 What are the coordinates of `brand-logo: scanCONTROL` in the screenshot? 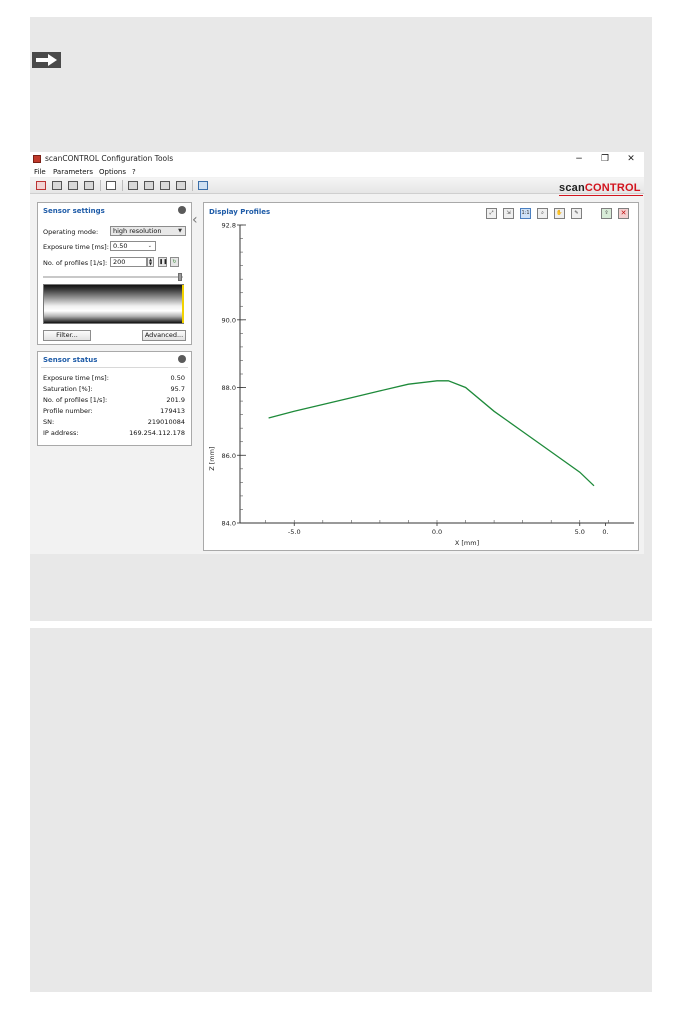 It's located at (600, 188).